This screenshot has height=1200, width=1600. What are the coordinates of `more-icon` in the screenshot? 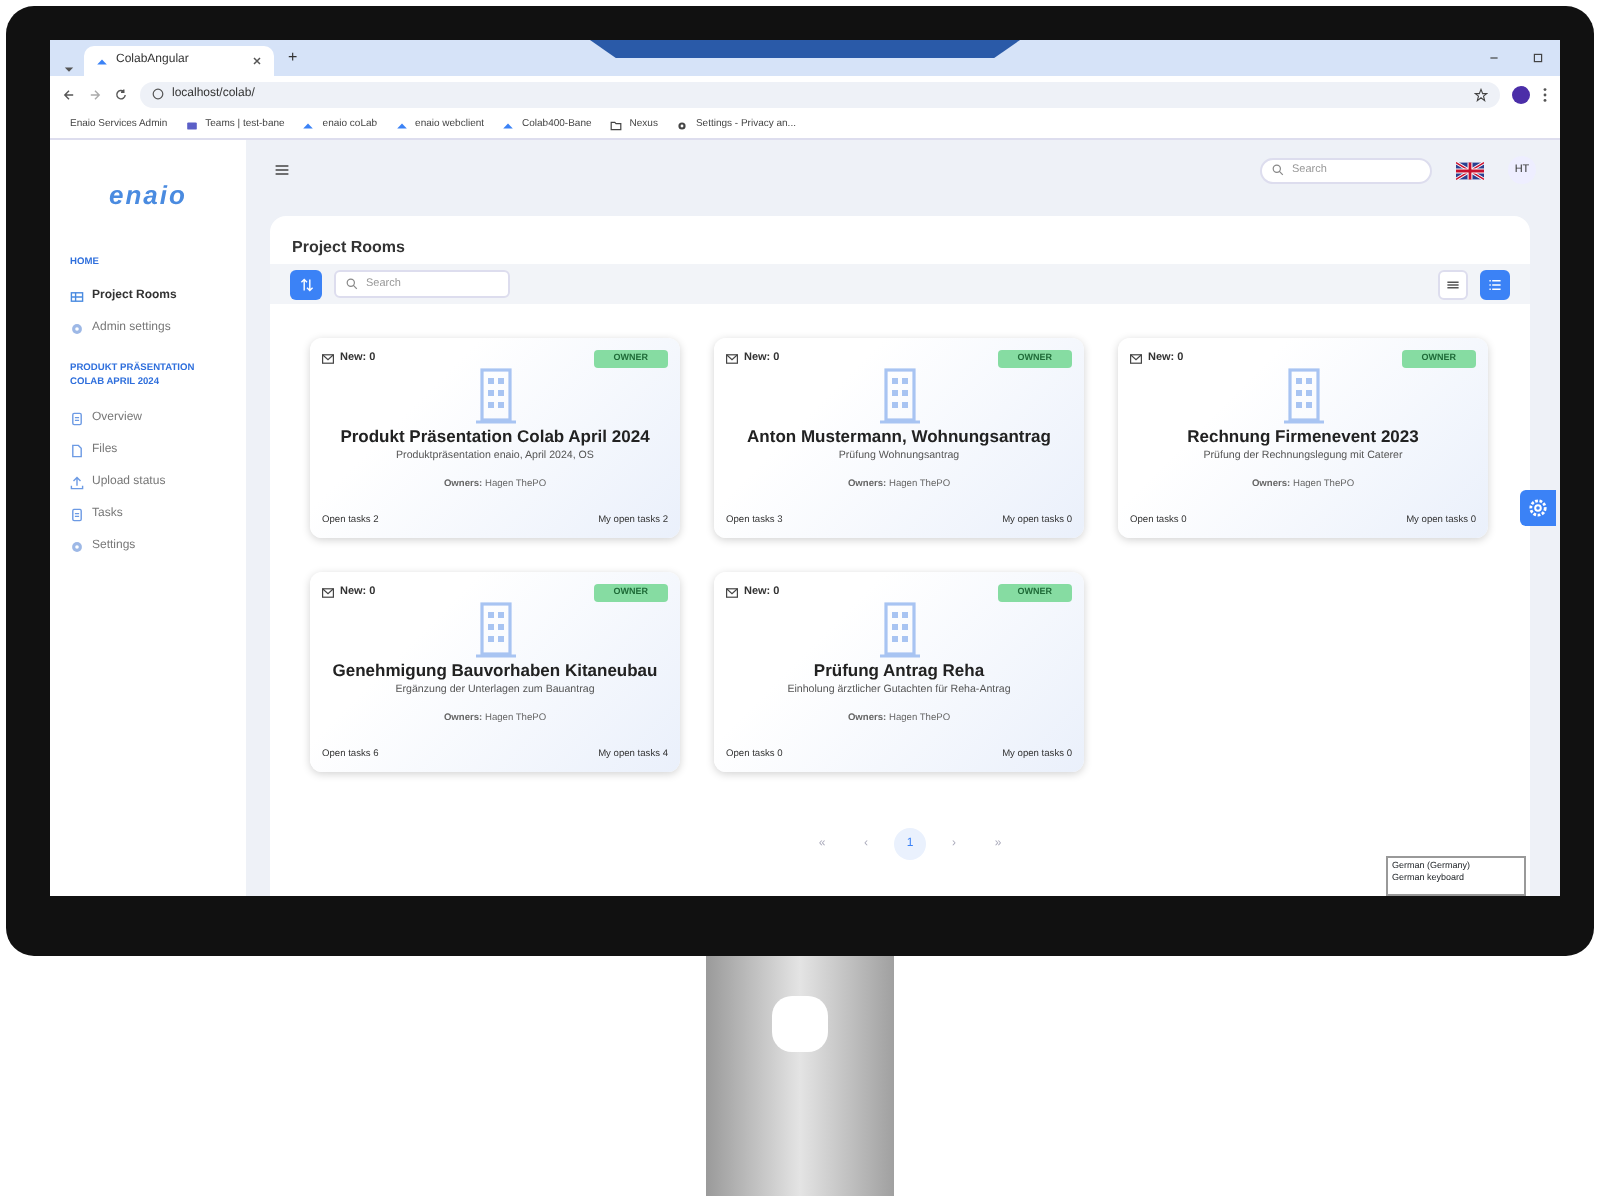 It's located at (1545, 94).